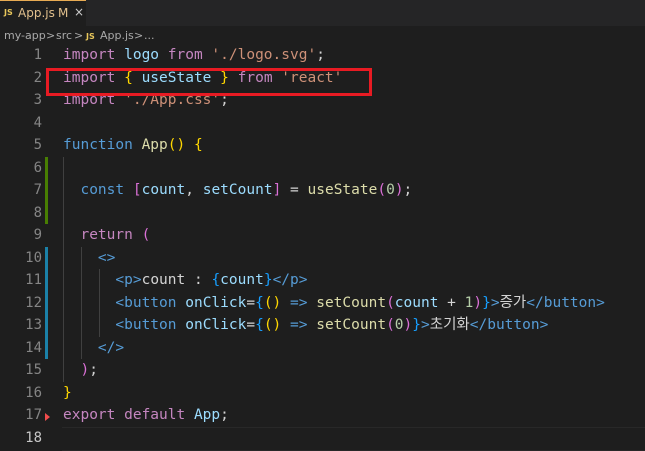 The image size is (645, 451). I want to click on code-line: 8, so click(322, 213).